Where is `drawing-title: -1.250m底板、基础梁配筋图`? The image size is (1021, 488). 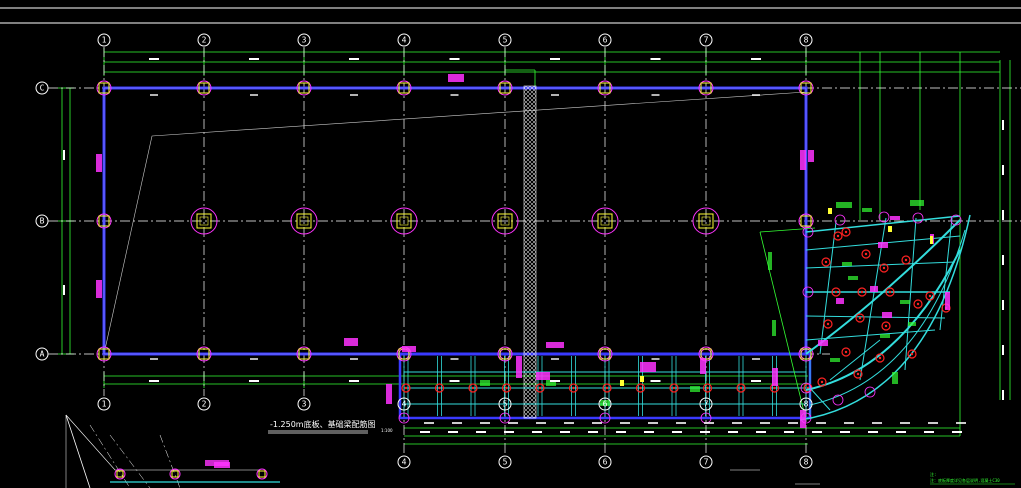
drawing-title: -1.250m底板、基础梁配筋图 is located at coordinates (323, 424).